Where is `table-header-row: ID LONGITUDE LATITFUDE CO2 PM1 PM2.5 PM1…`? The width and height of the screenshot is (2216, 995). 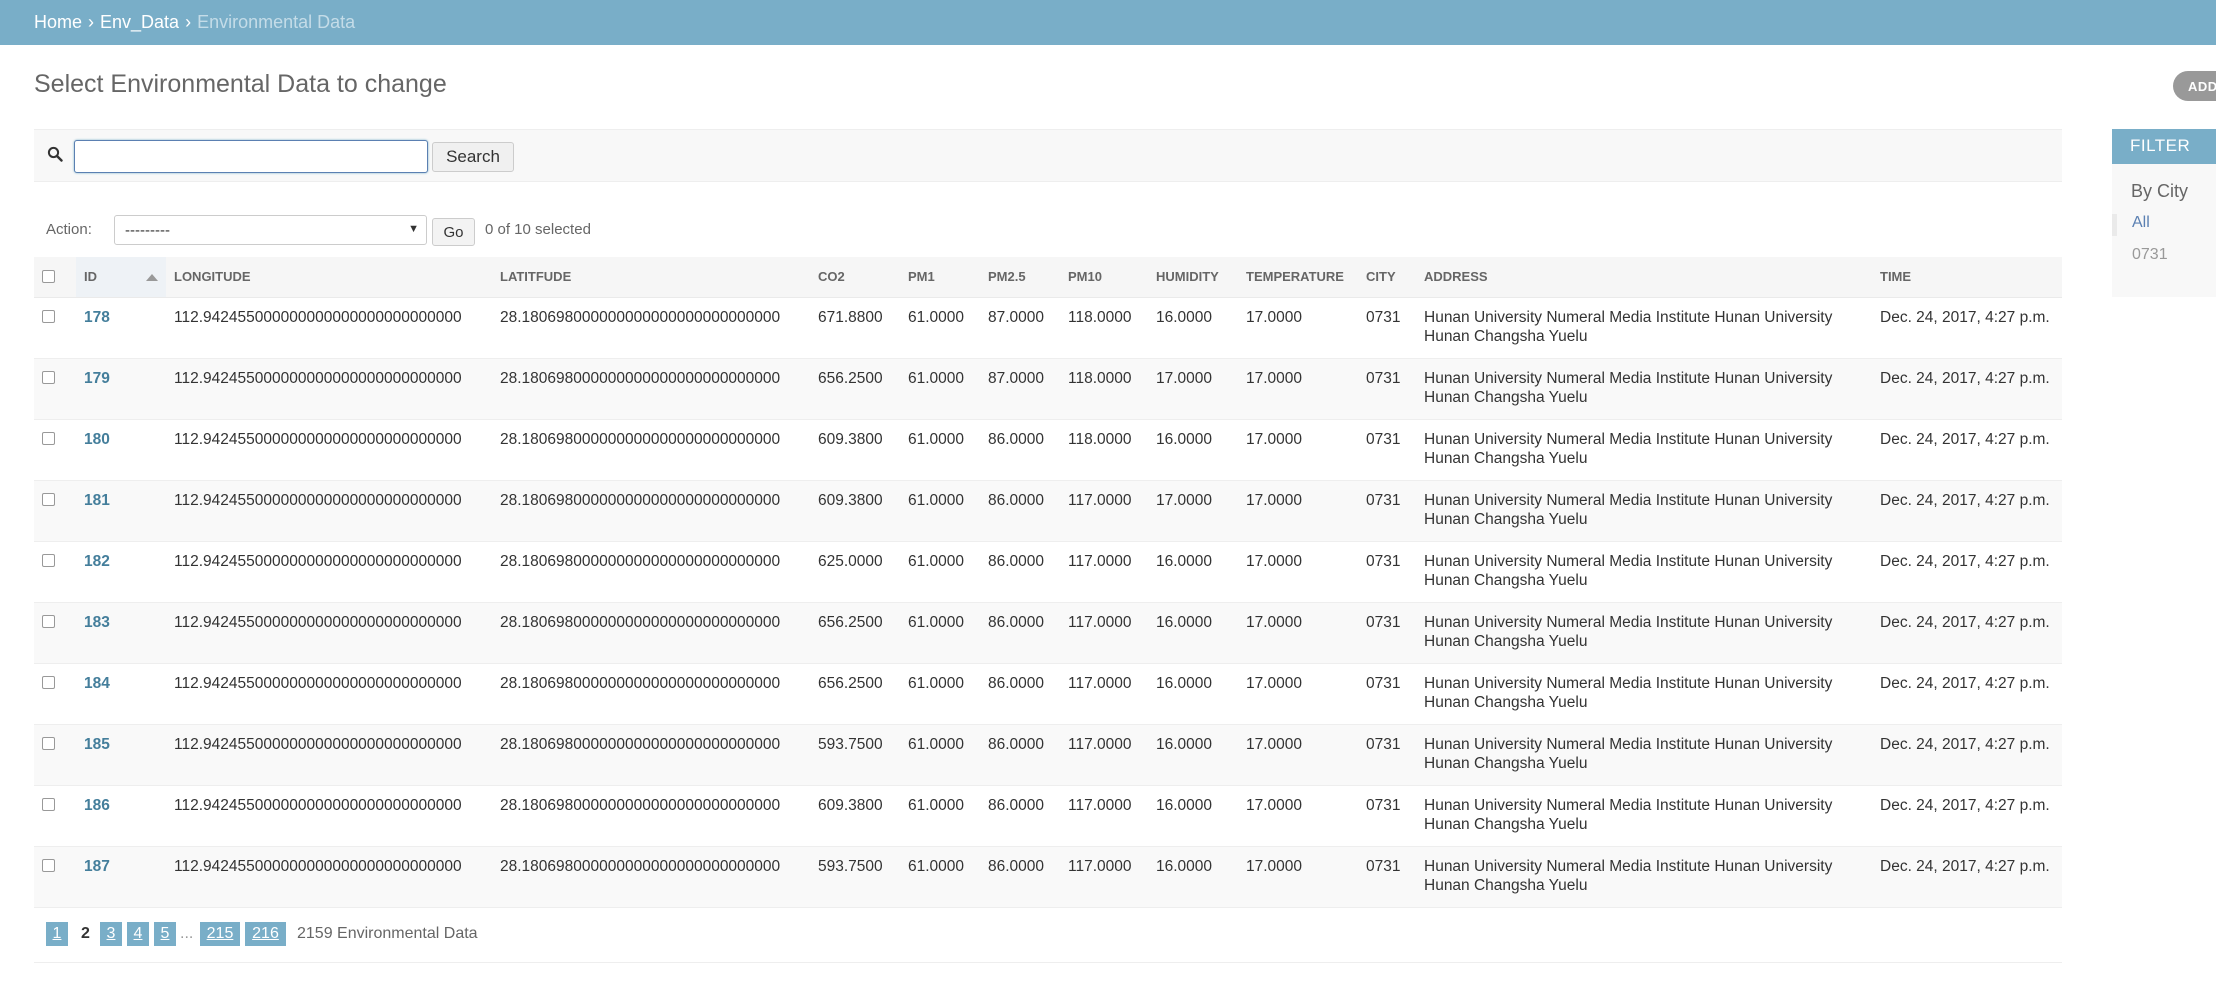 table-header-row: ID LONGITUDE LATITFUDE CO2 PM1 PM2.5 PM1… is located at coordinates (1048, 277).